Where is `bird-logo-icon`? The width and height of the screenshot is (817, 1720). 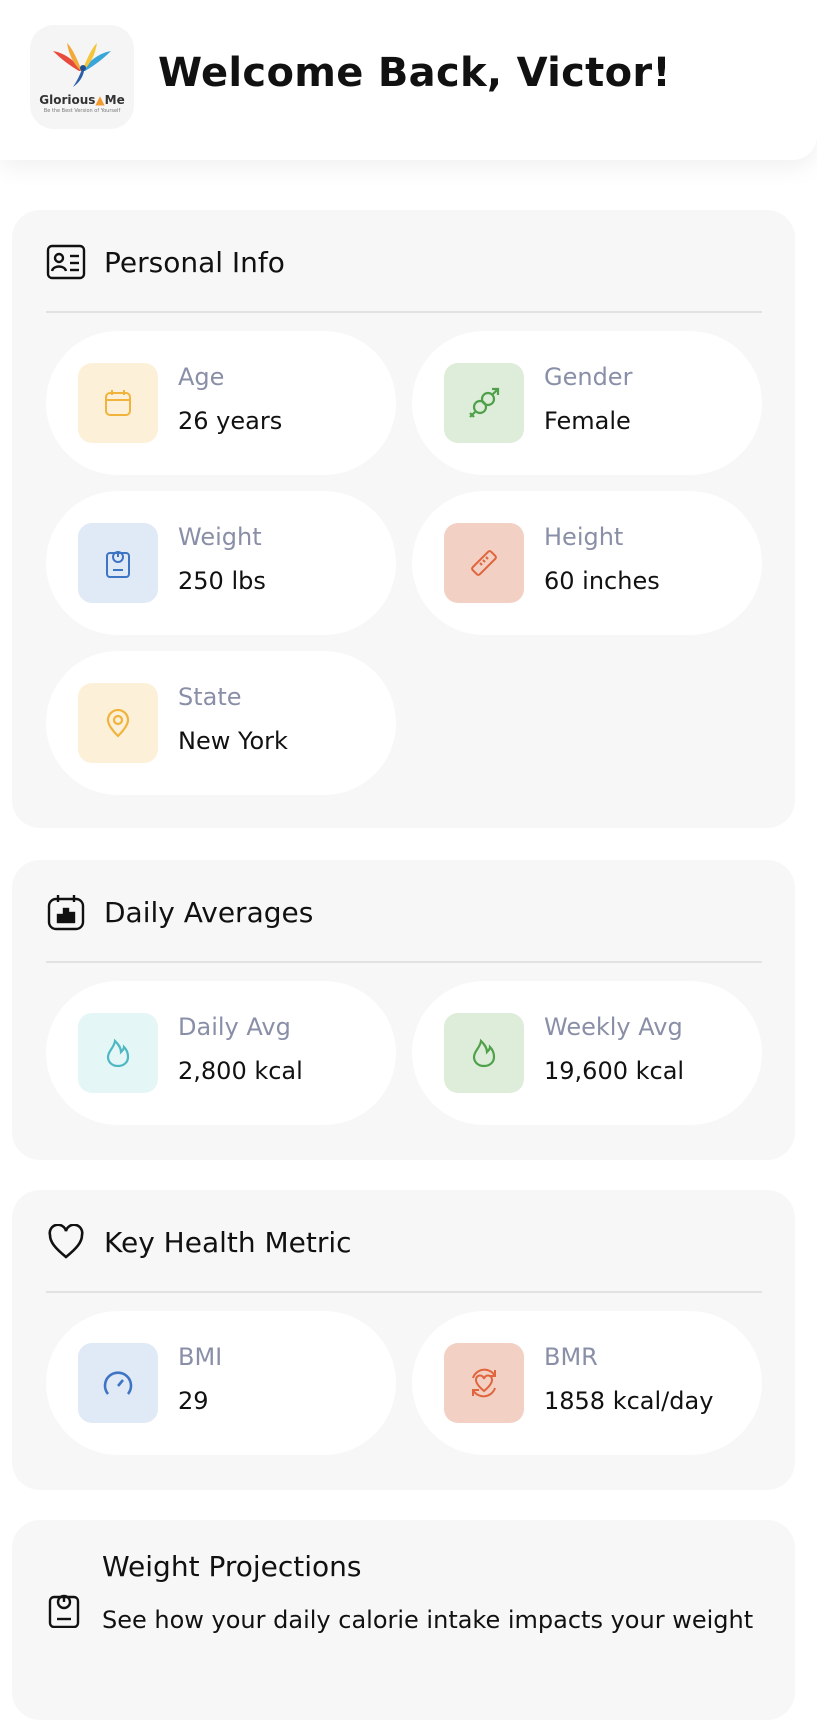 bird-logo-icon is located at coordinates (82, 64).